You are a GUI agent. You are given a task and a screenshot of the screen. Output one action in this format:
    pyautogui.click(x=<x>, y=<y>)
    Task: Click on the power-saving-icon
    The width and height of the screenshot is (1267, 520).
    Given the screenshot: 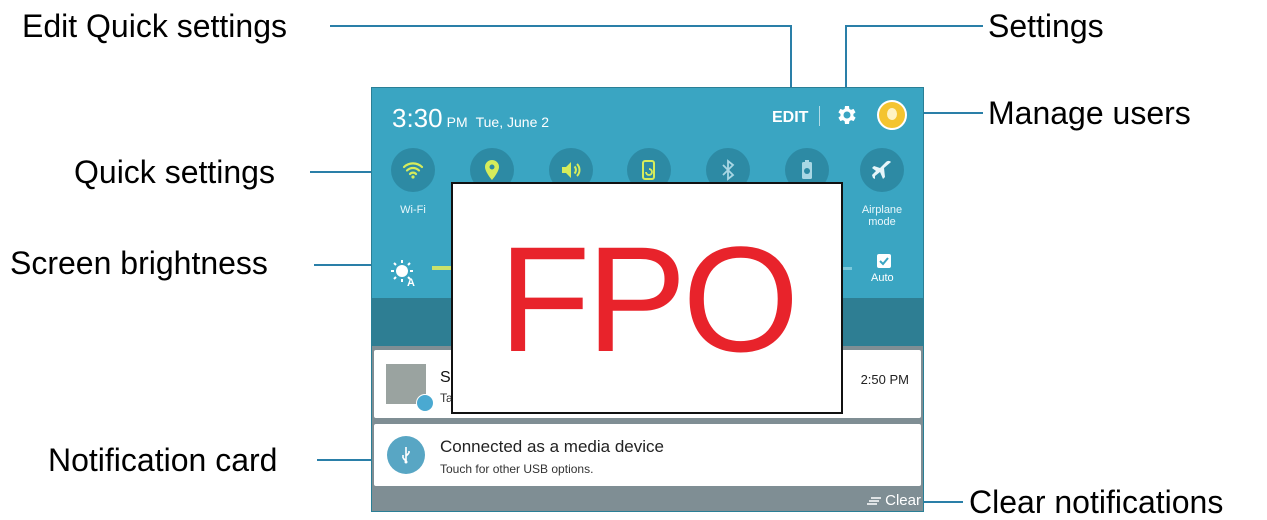 What is the action you would take?
    pyautogui.click(x=807, y=169)
    